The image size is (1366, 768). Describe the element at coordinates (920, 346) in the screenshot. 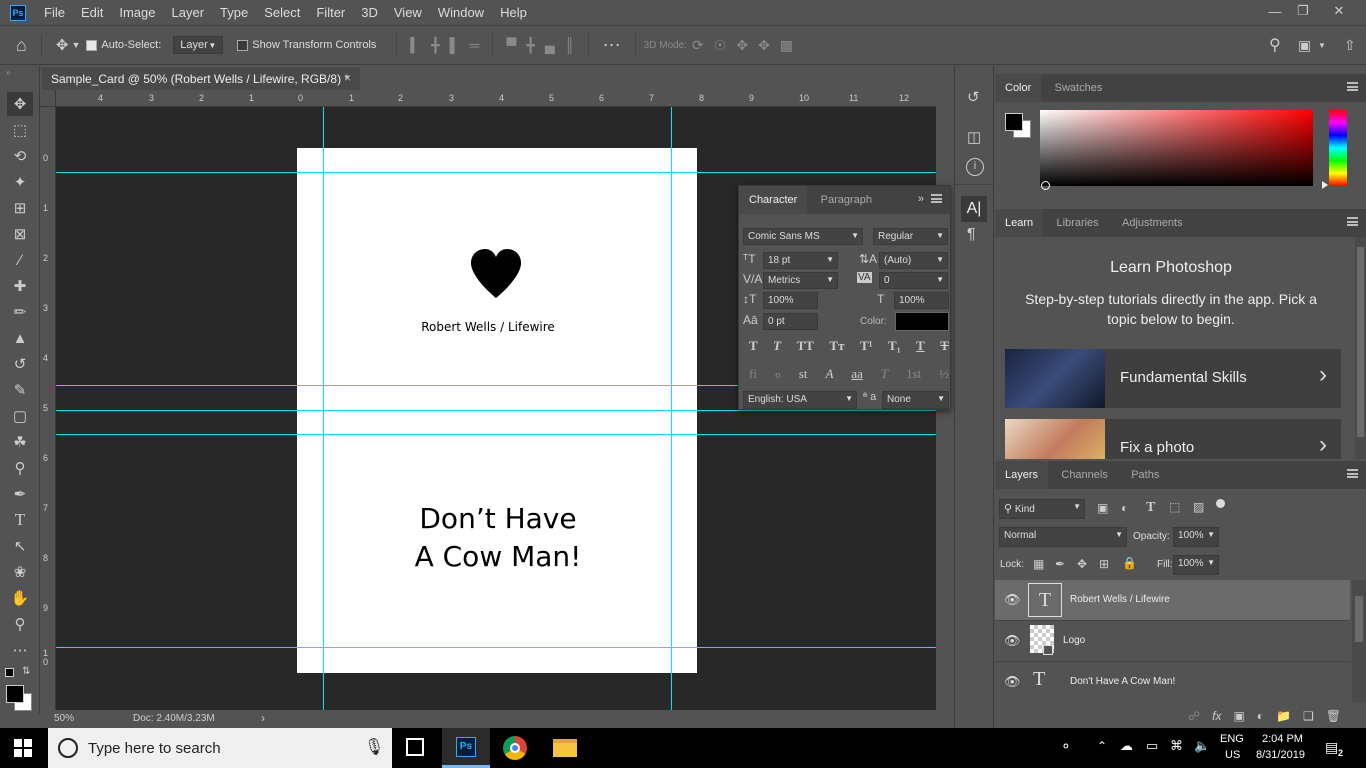

I see `underline-button: T` at that location.